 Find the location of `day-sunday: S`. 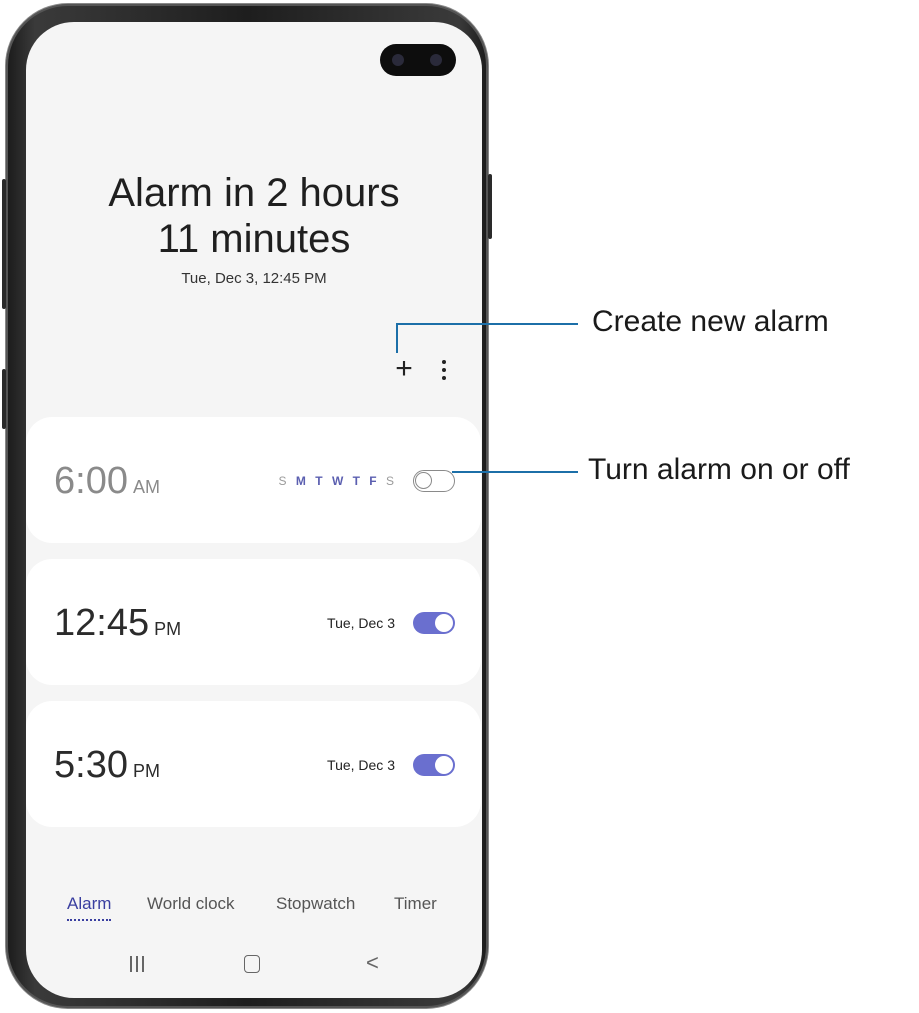

day-sunday: S is located at coordinates (284, 481).